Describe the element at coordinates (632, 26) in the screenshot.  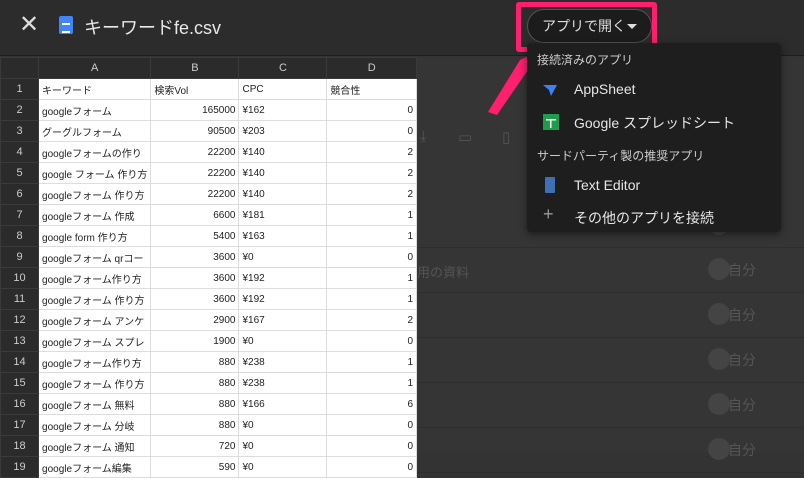
I see `caret-down-icon` at that location.